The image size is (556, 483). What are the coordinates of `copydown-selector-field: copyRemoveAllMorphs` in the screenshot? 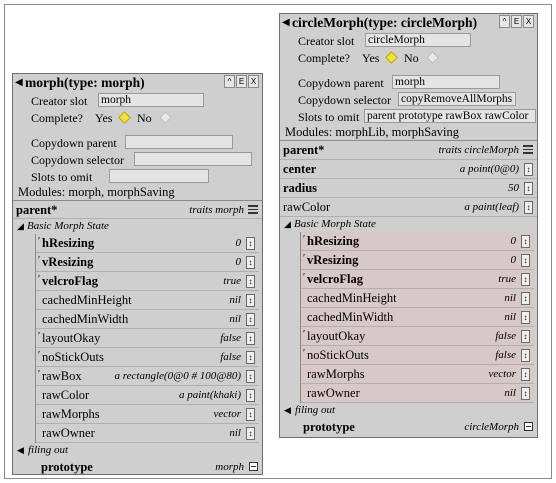 It's located at (457, 99).